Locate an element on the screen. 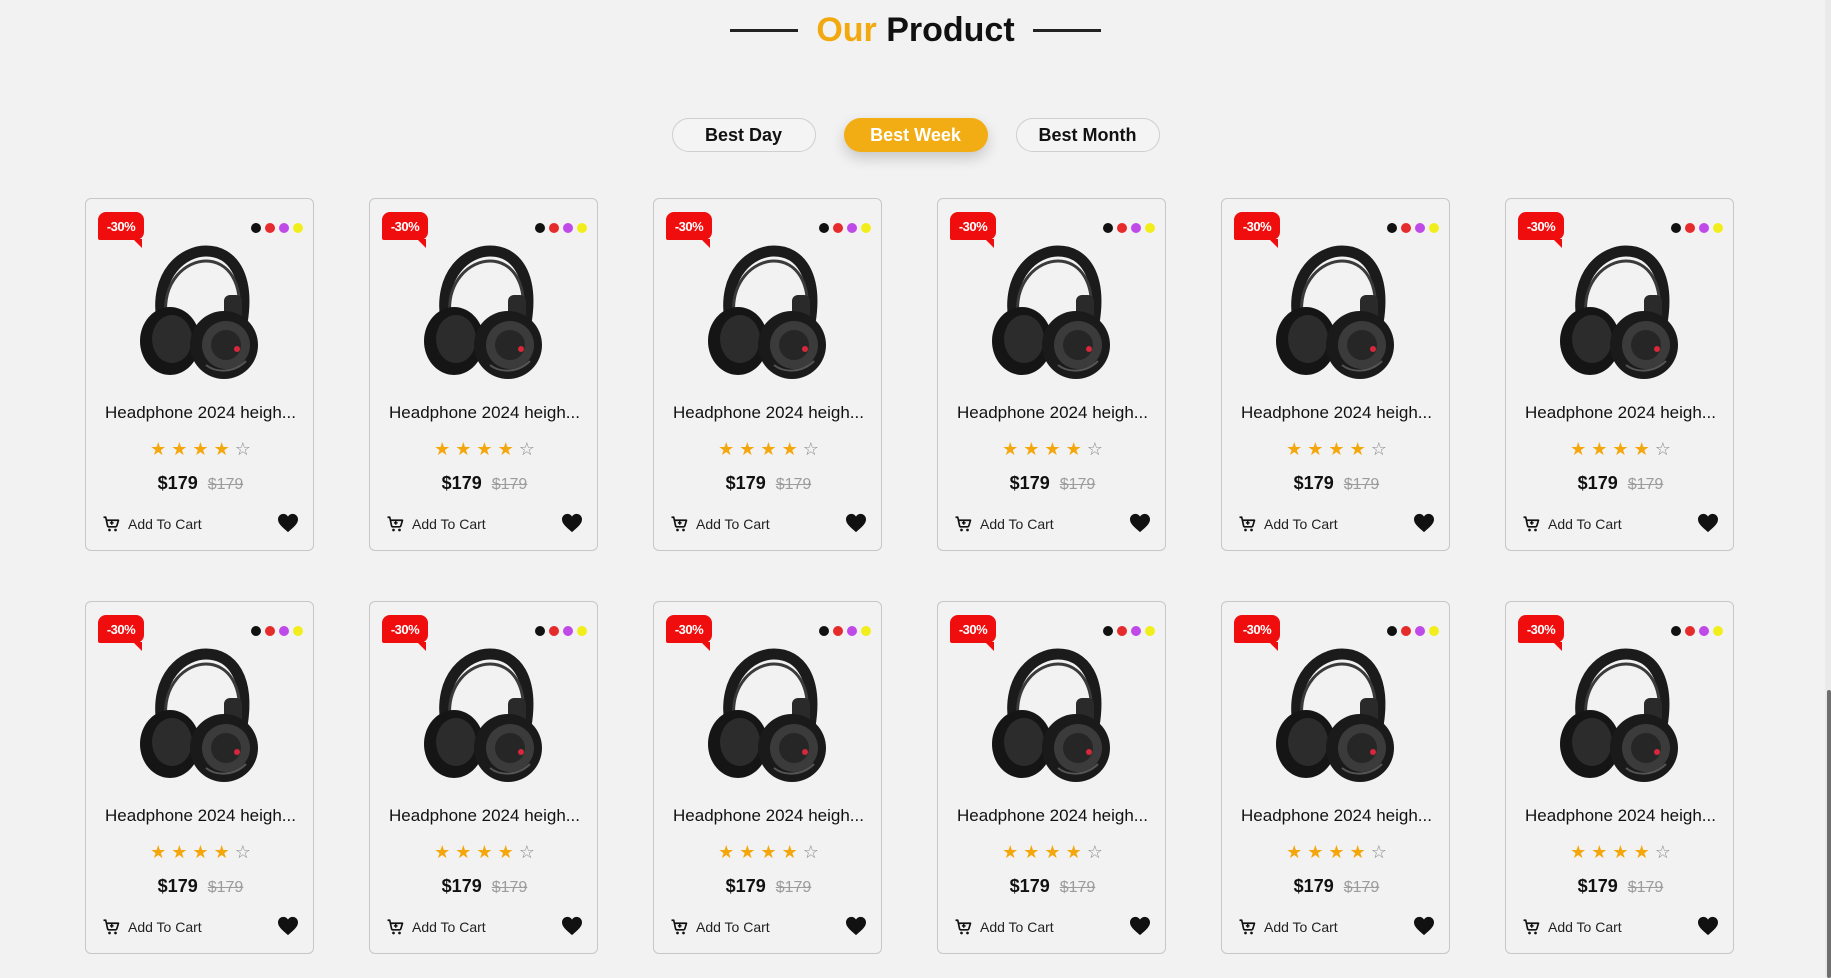  scrollbar-thumb is located at coordinates (1829, 834).